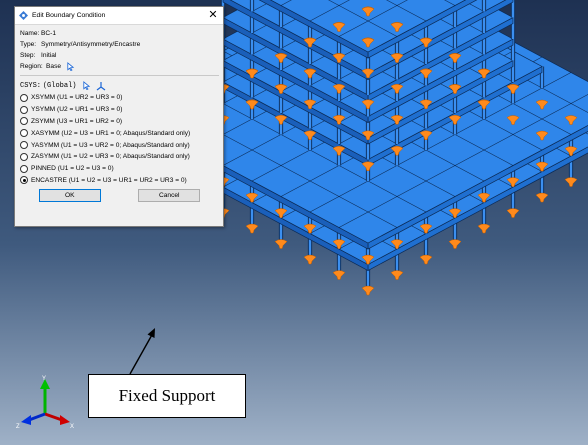  What do you see at coordinates (45, 403) in the screenshot?
I see `coordinate-triad: Y X Z` at bounding box center [45, 403].